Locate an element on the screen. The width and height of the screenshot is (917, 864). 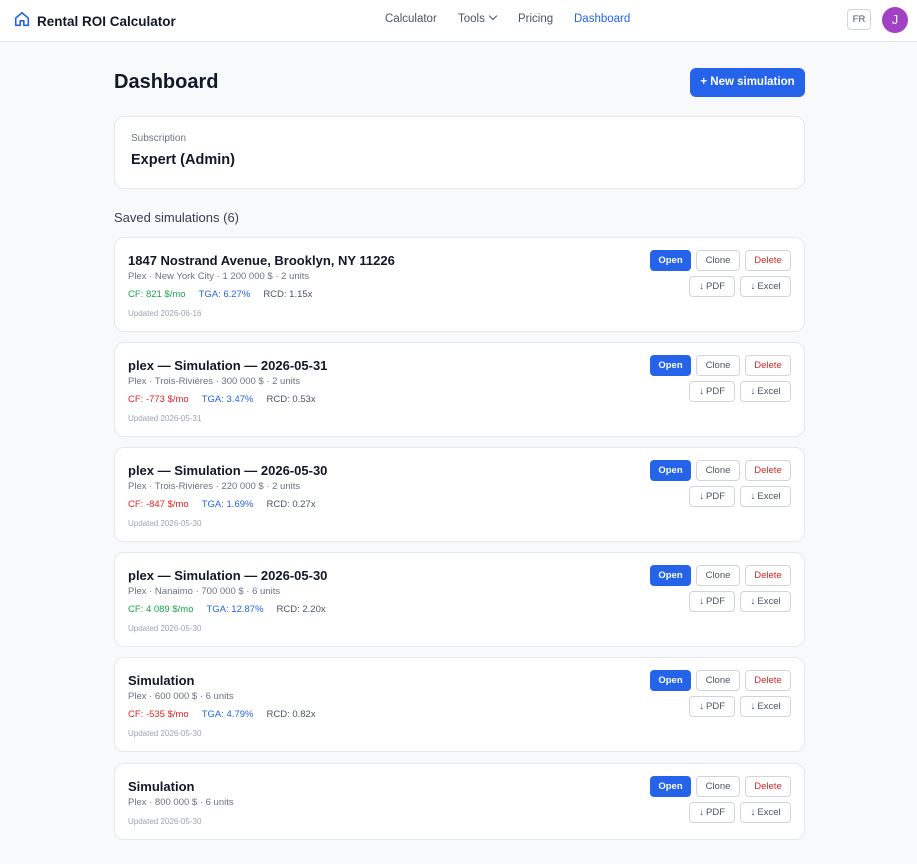
language-toggle-button: FR is located at coordinates (859, 19).